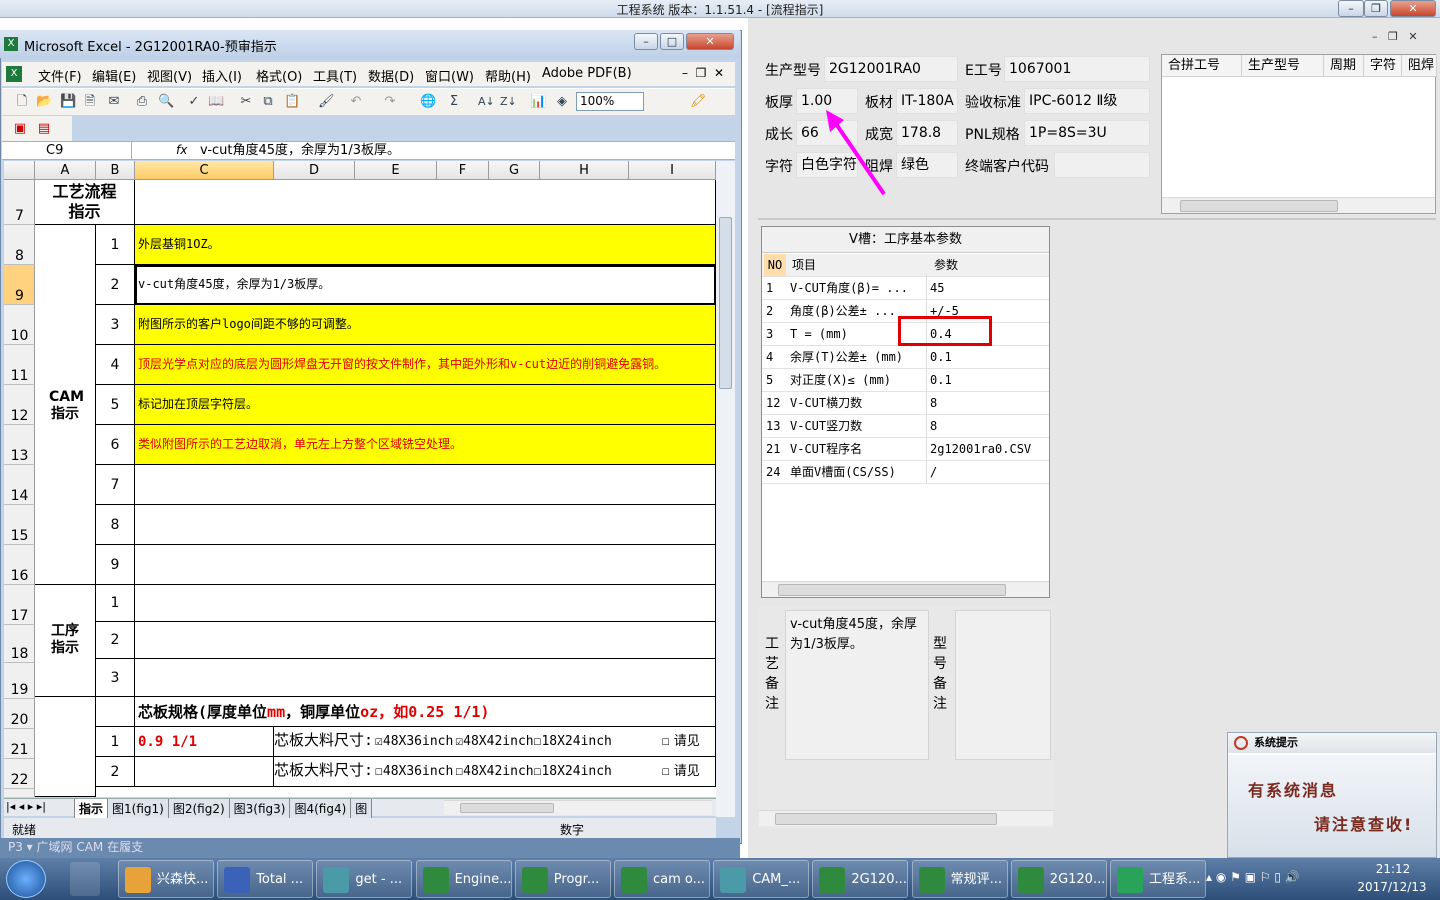 This screenshot has width=1440, height=900. Describe the element at coordinates (1344, 66) in the screenshot. I see `grid-header-cycle: 周期` at that location.